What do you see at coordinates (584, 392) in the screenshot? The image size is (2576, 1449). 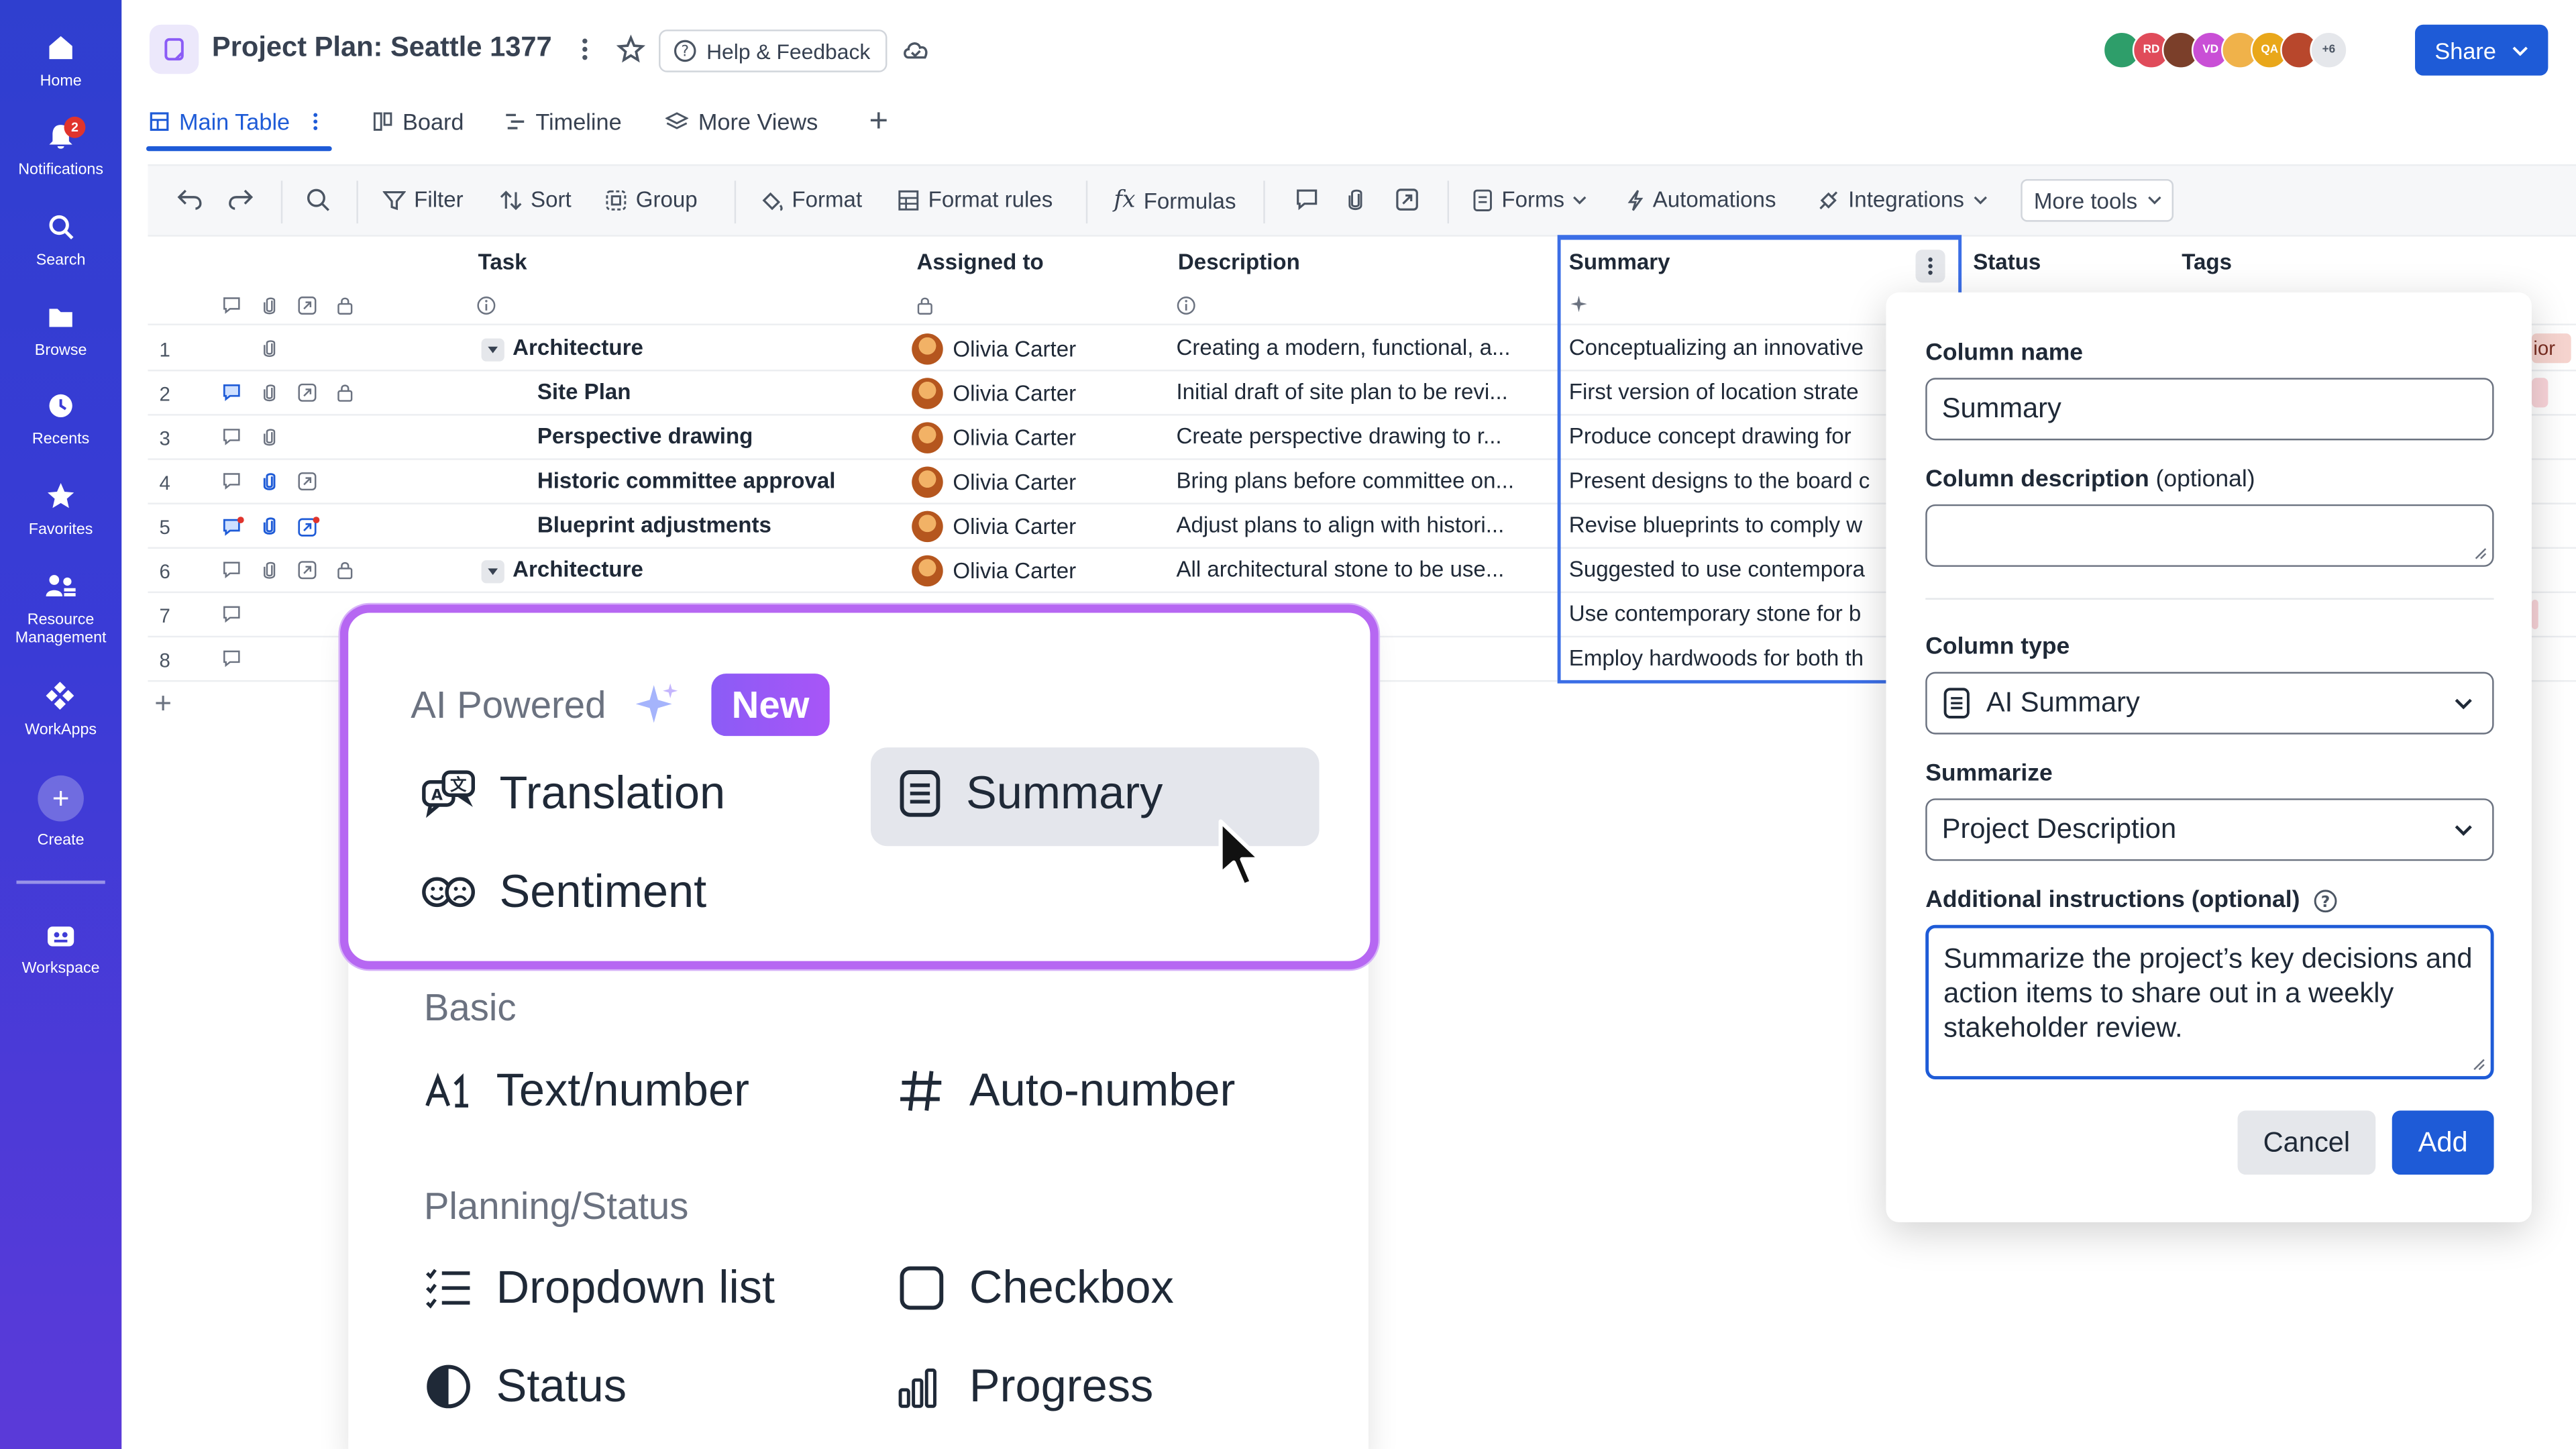 I see `task-cell: Site Plan` at bounding box center [584, 392].